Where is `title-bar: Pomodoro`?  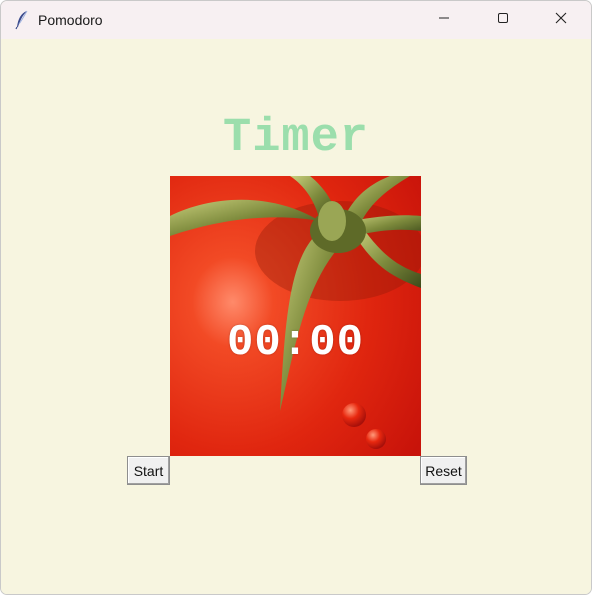 title-bar: Pomodoro is located at coordinates (296, 20).